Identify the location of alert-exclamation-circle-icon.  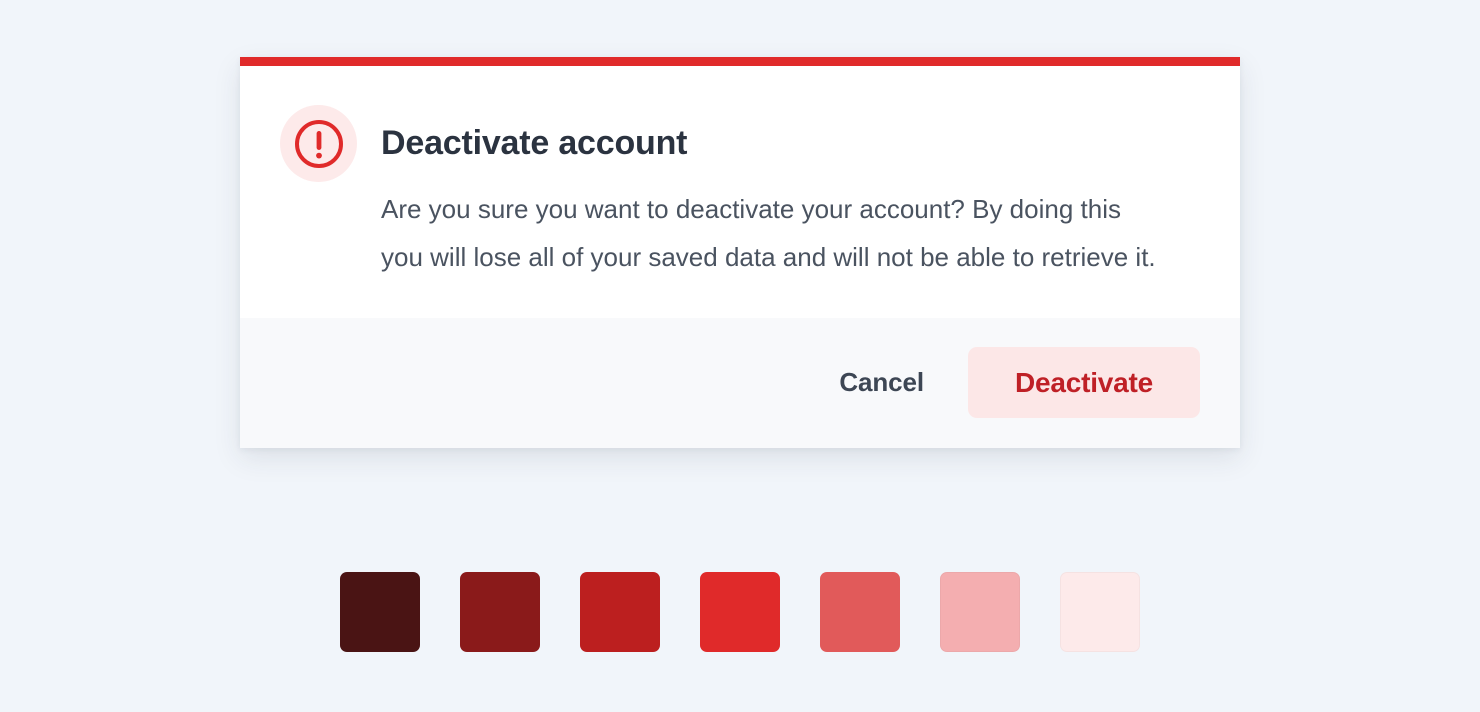
(318, 143).